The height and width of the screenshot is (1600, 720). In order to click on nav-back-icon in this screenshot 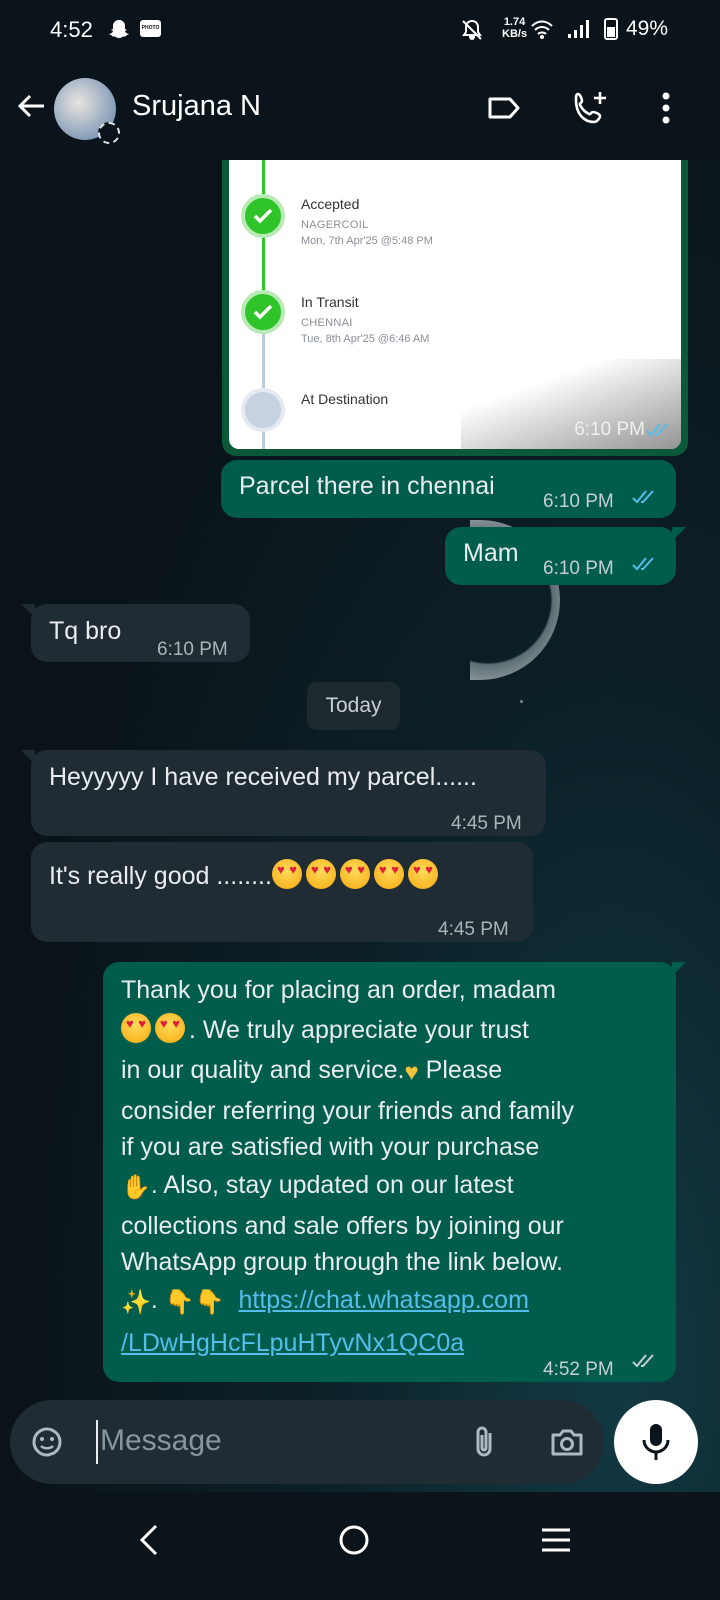, I will do `click(150, 1540)`.